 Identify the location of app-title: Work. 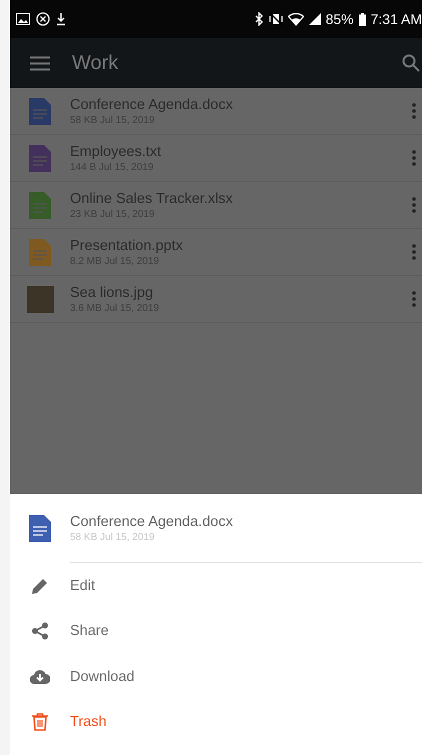
(96, 63).